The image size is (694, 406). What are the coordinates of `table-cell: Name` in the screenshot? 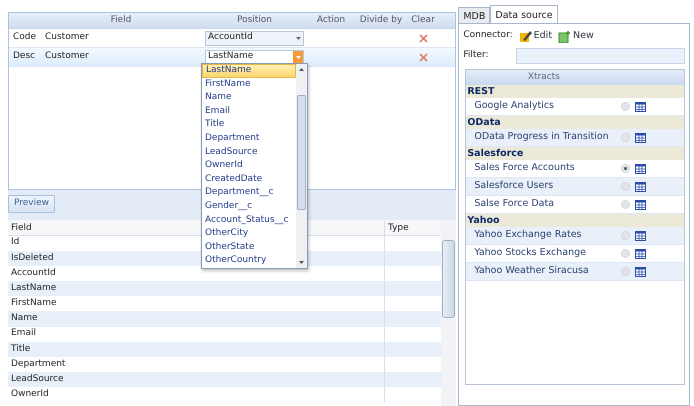 It's located at (24, 318).